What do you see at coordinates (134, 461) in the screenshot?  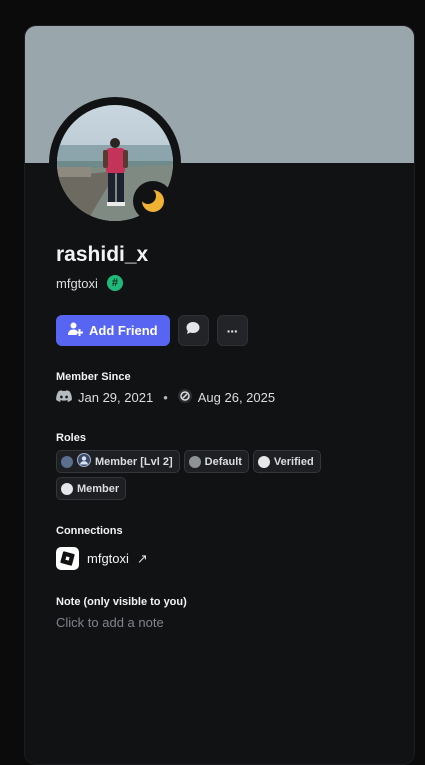 I see `role-name: Member [Lvl 2]` at bounding box center [134, 461].